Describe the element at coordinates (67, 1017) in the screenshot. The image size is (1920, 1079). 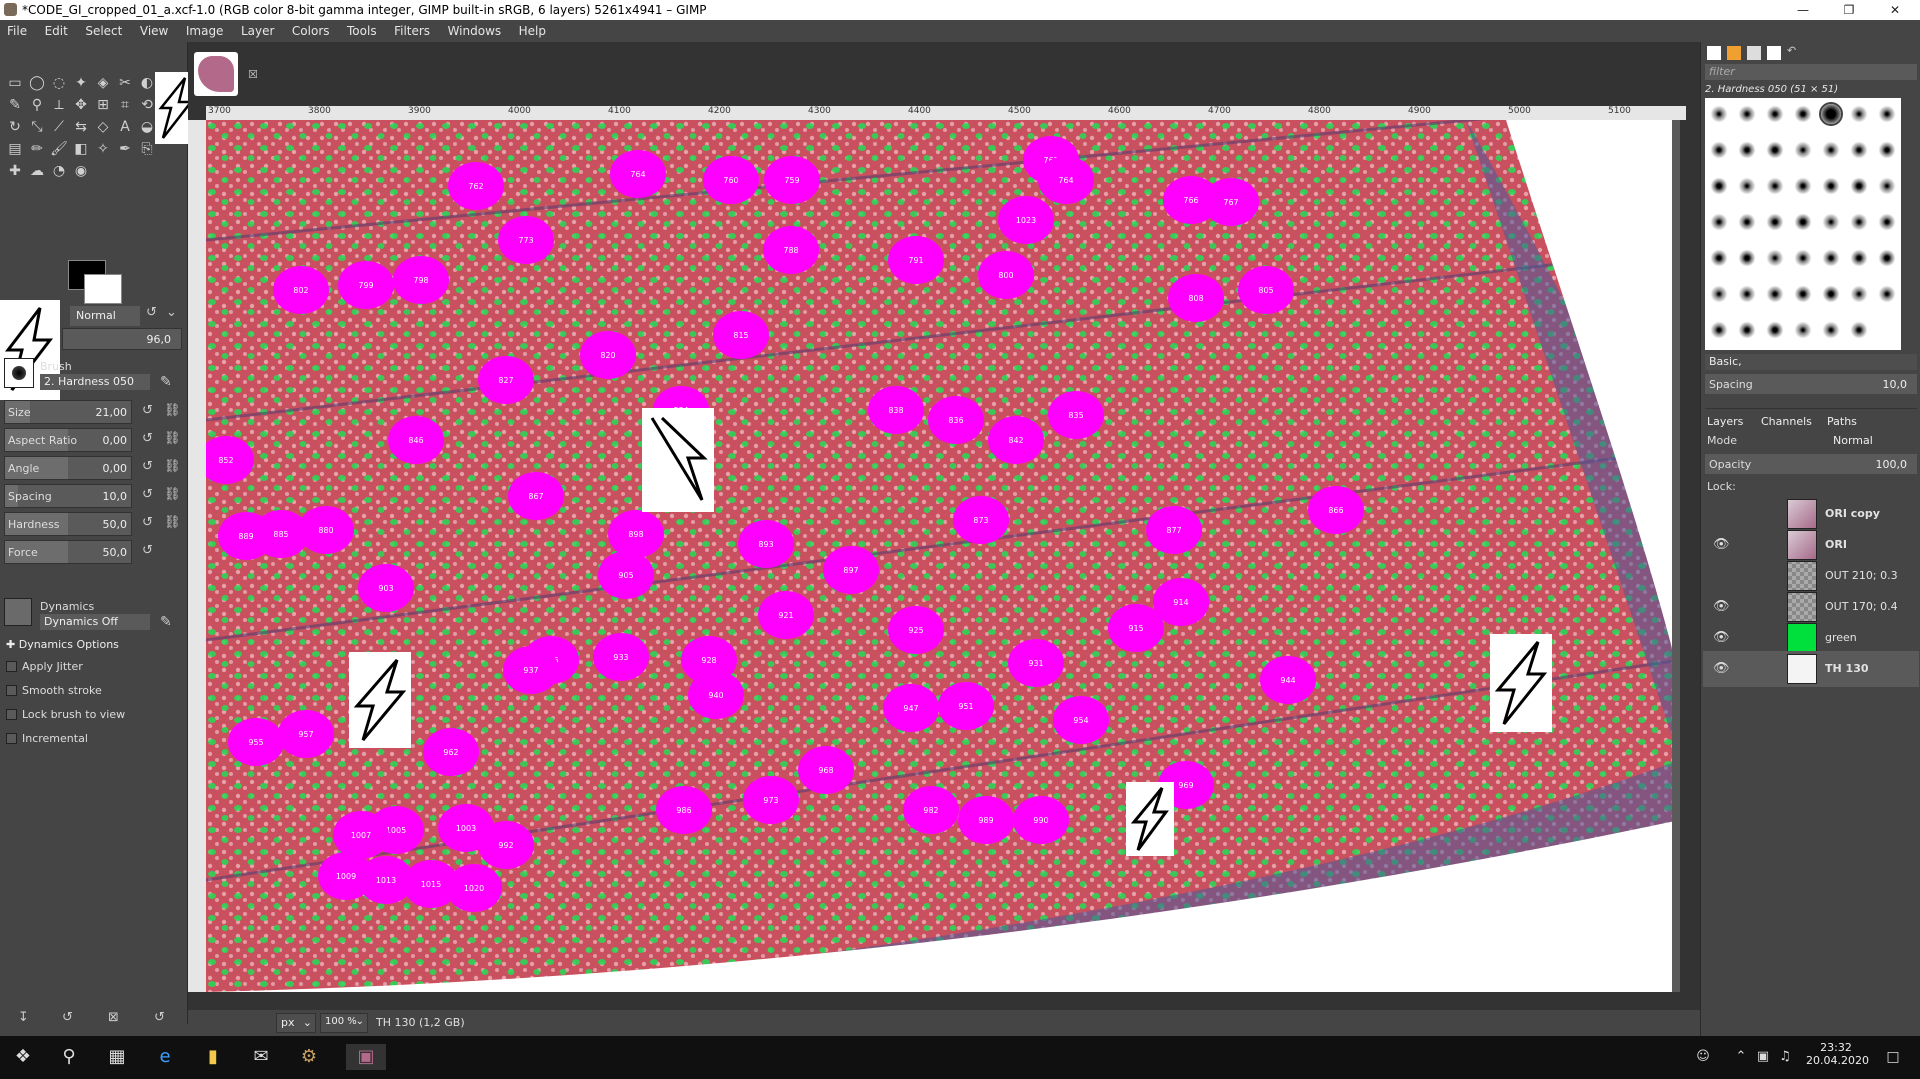
I see `restore-options-icon: ↺` at that location.